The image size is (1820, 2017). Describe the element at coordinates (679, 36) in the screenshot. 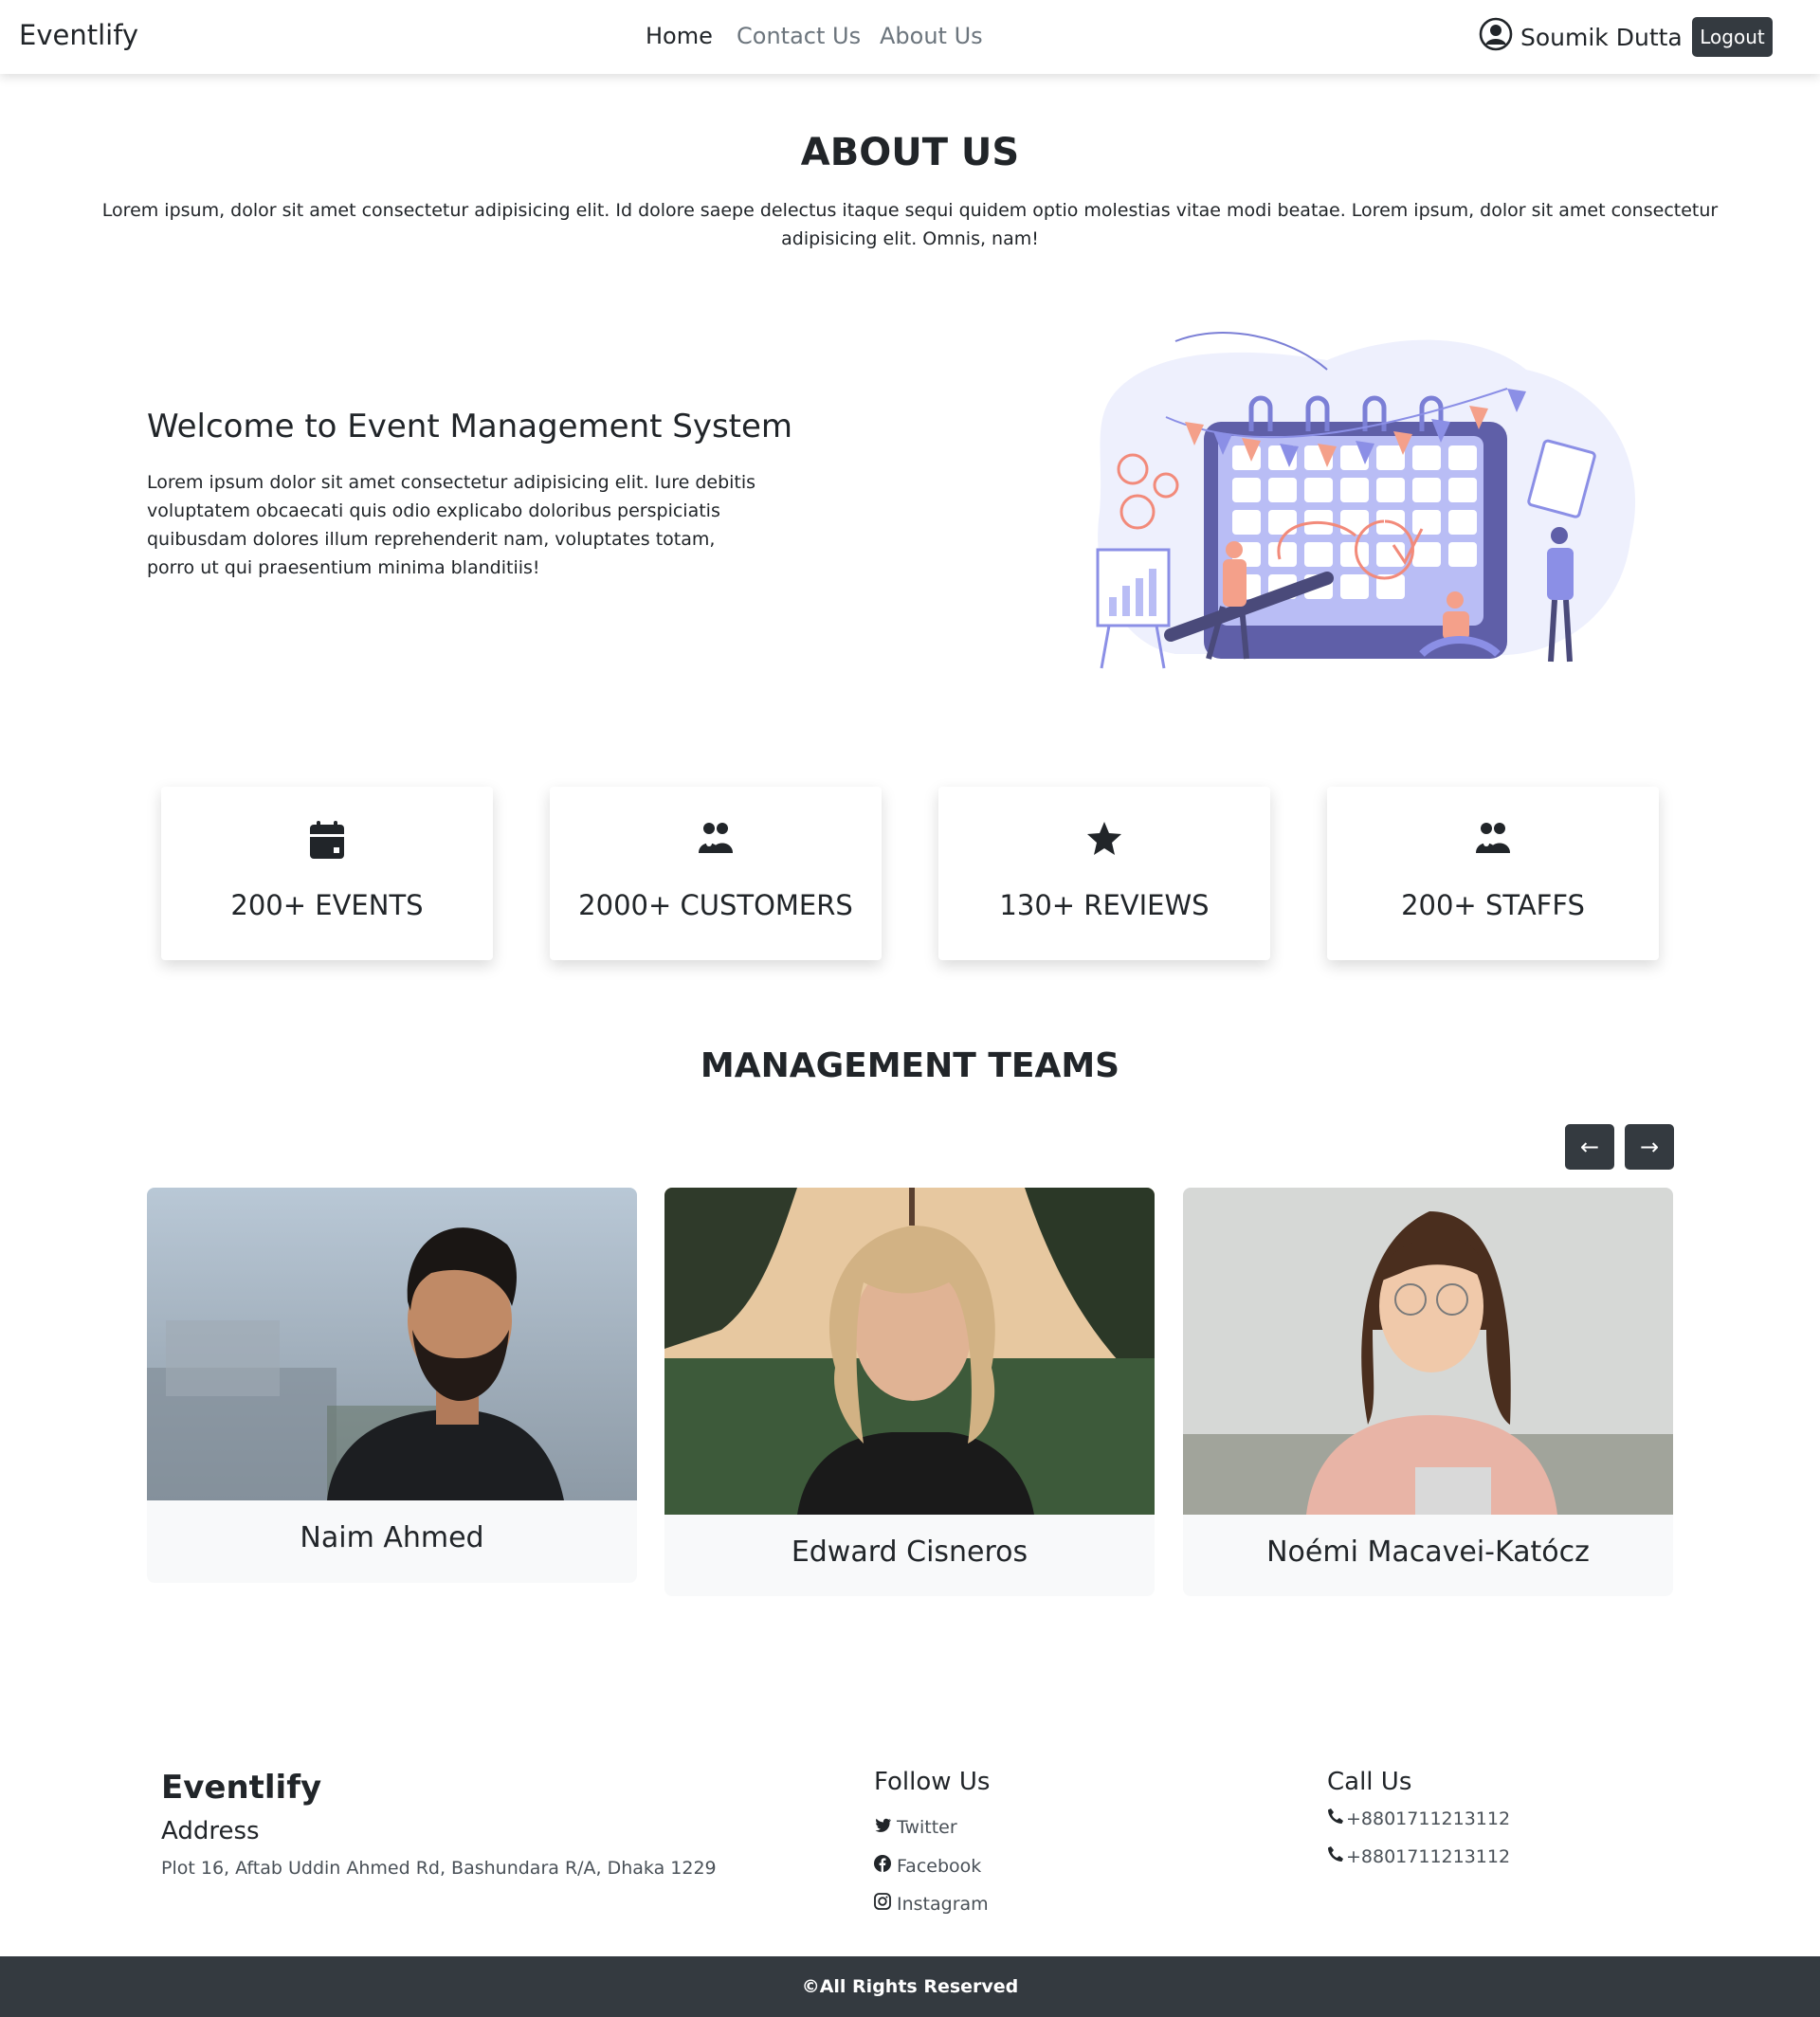

I see `nav-link-home: Home` at that location.